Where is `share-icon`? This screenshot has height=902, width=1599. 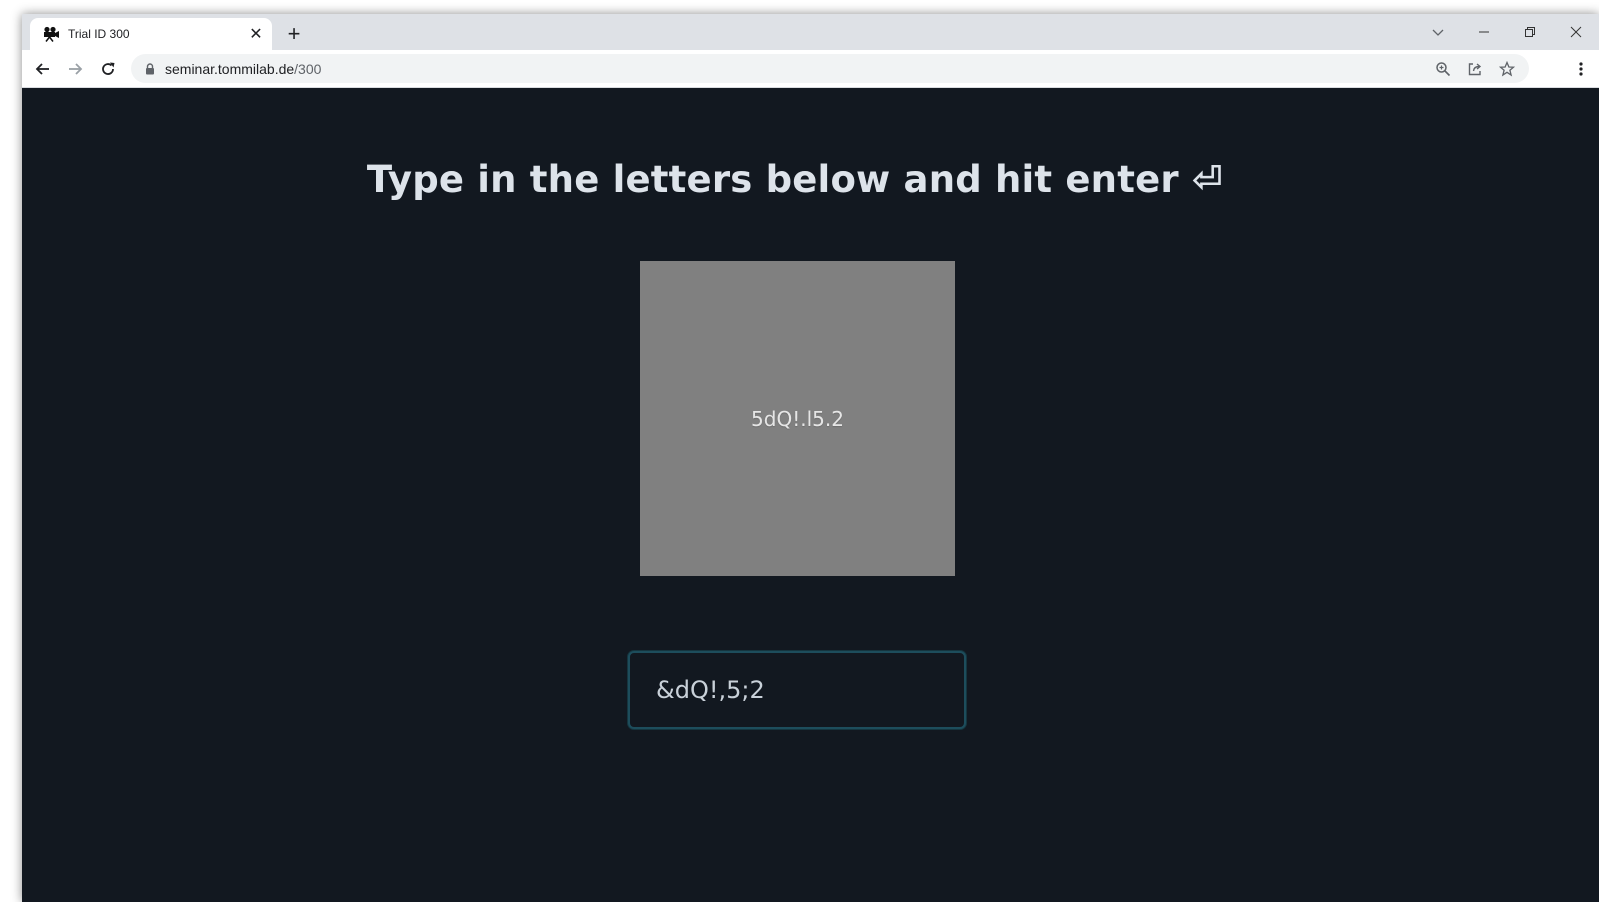
share-icon is located at coordinates (1475, 69).